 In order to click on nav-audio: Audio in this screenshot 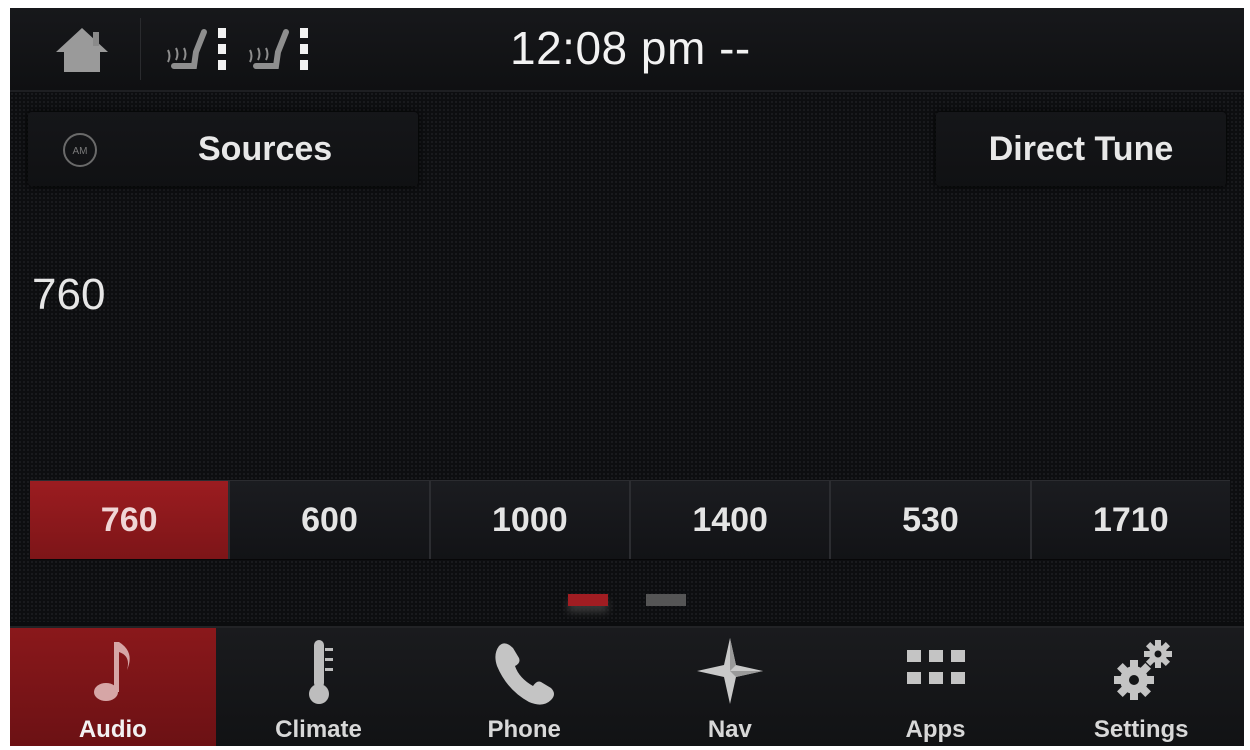, I will do `click(113, 687)`.